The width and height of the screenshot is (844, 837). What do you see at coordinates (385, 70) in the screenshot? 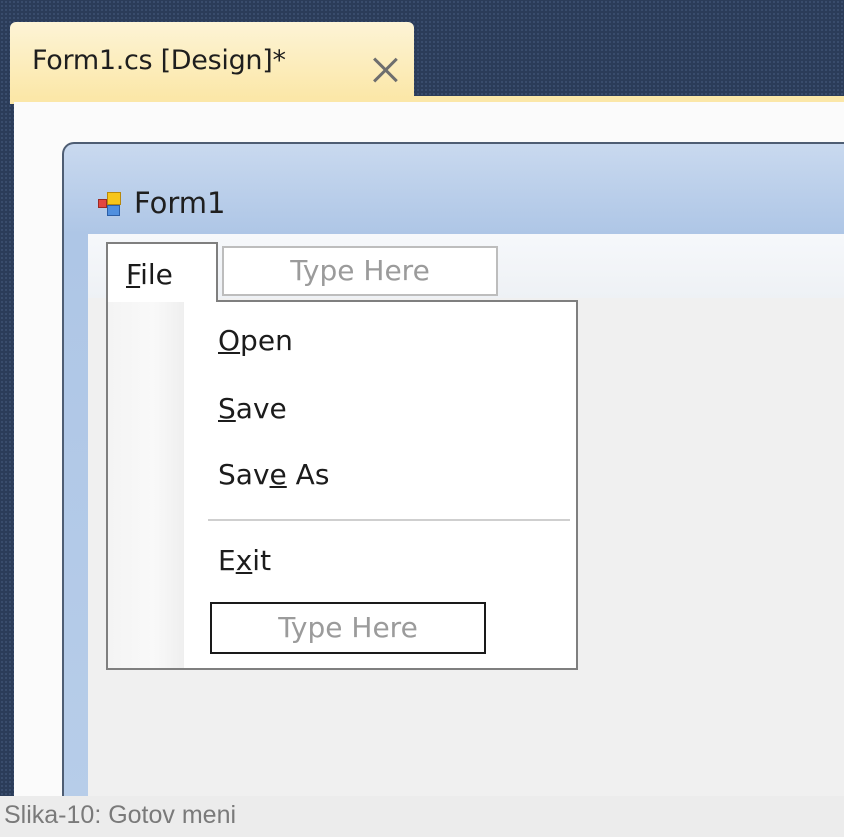
I see `close-icon` at bounding box center [385, 70].